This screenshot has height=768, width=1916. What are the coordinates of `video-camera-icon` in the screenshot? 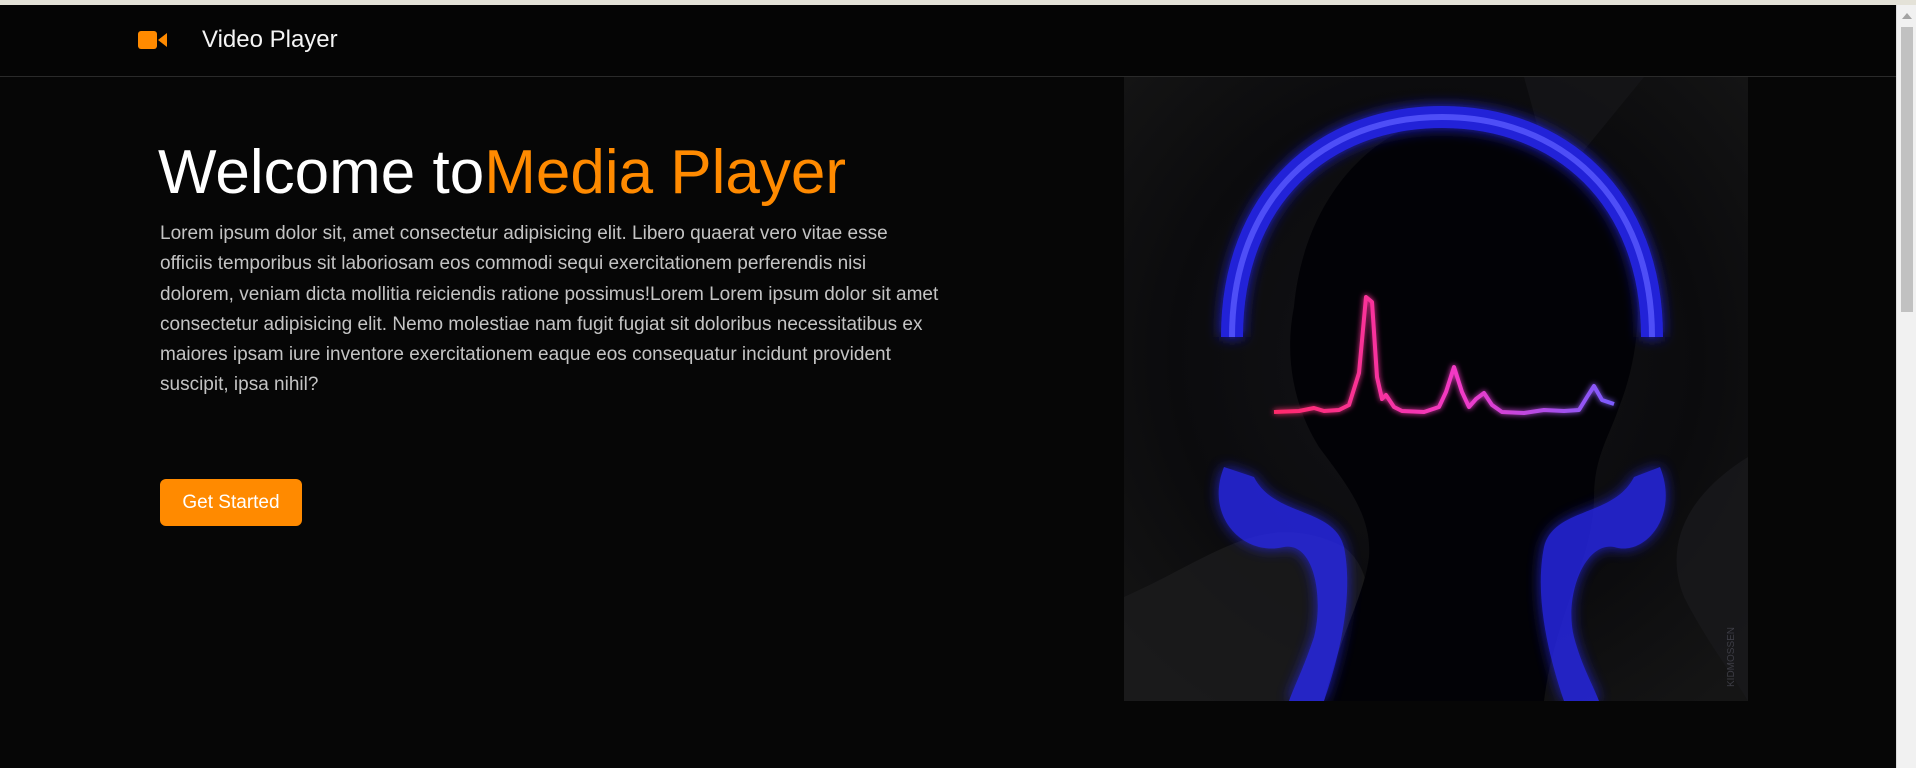 It's located at (153, 40).